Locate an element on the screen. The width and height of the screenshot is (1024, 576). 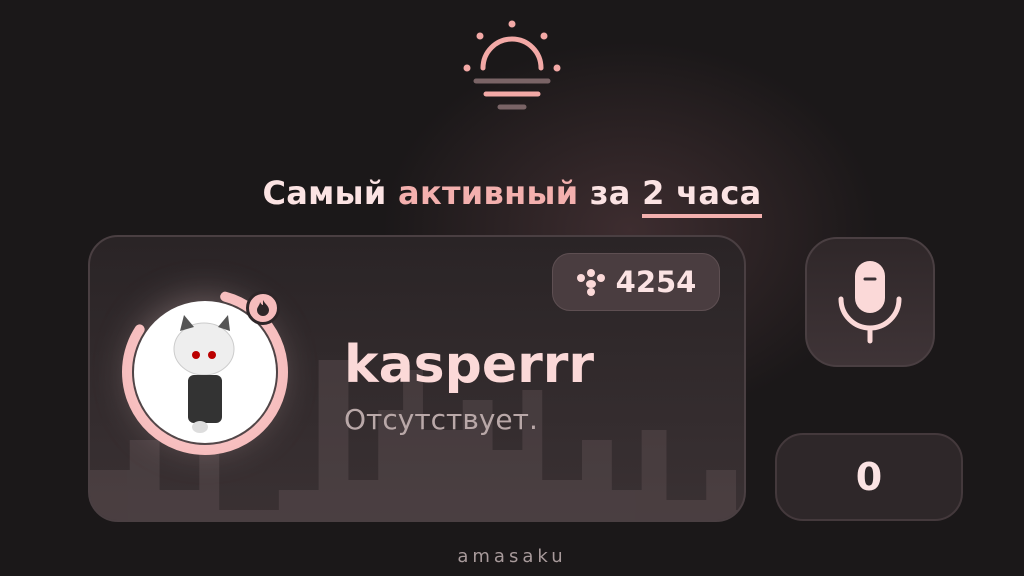
flame-badge is located at coordinates (263, 308).